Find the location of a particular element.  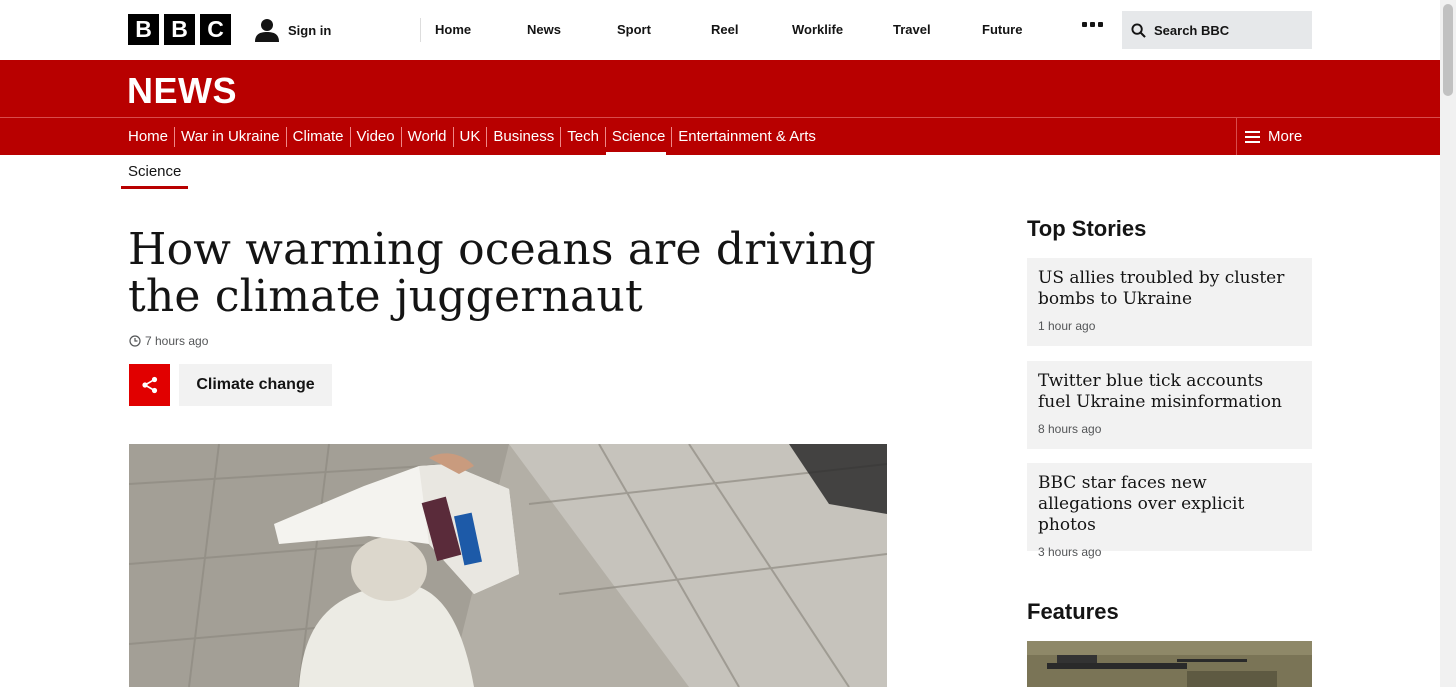

feature-photo-illustration is located at coordinates (1169, 664).